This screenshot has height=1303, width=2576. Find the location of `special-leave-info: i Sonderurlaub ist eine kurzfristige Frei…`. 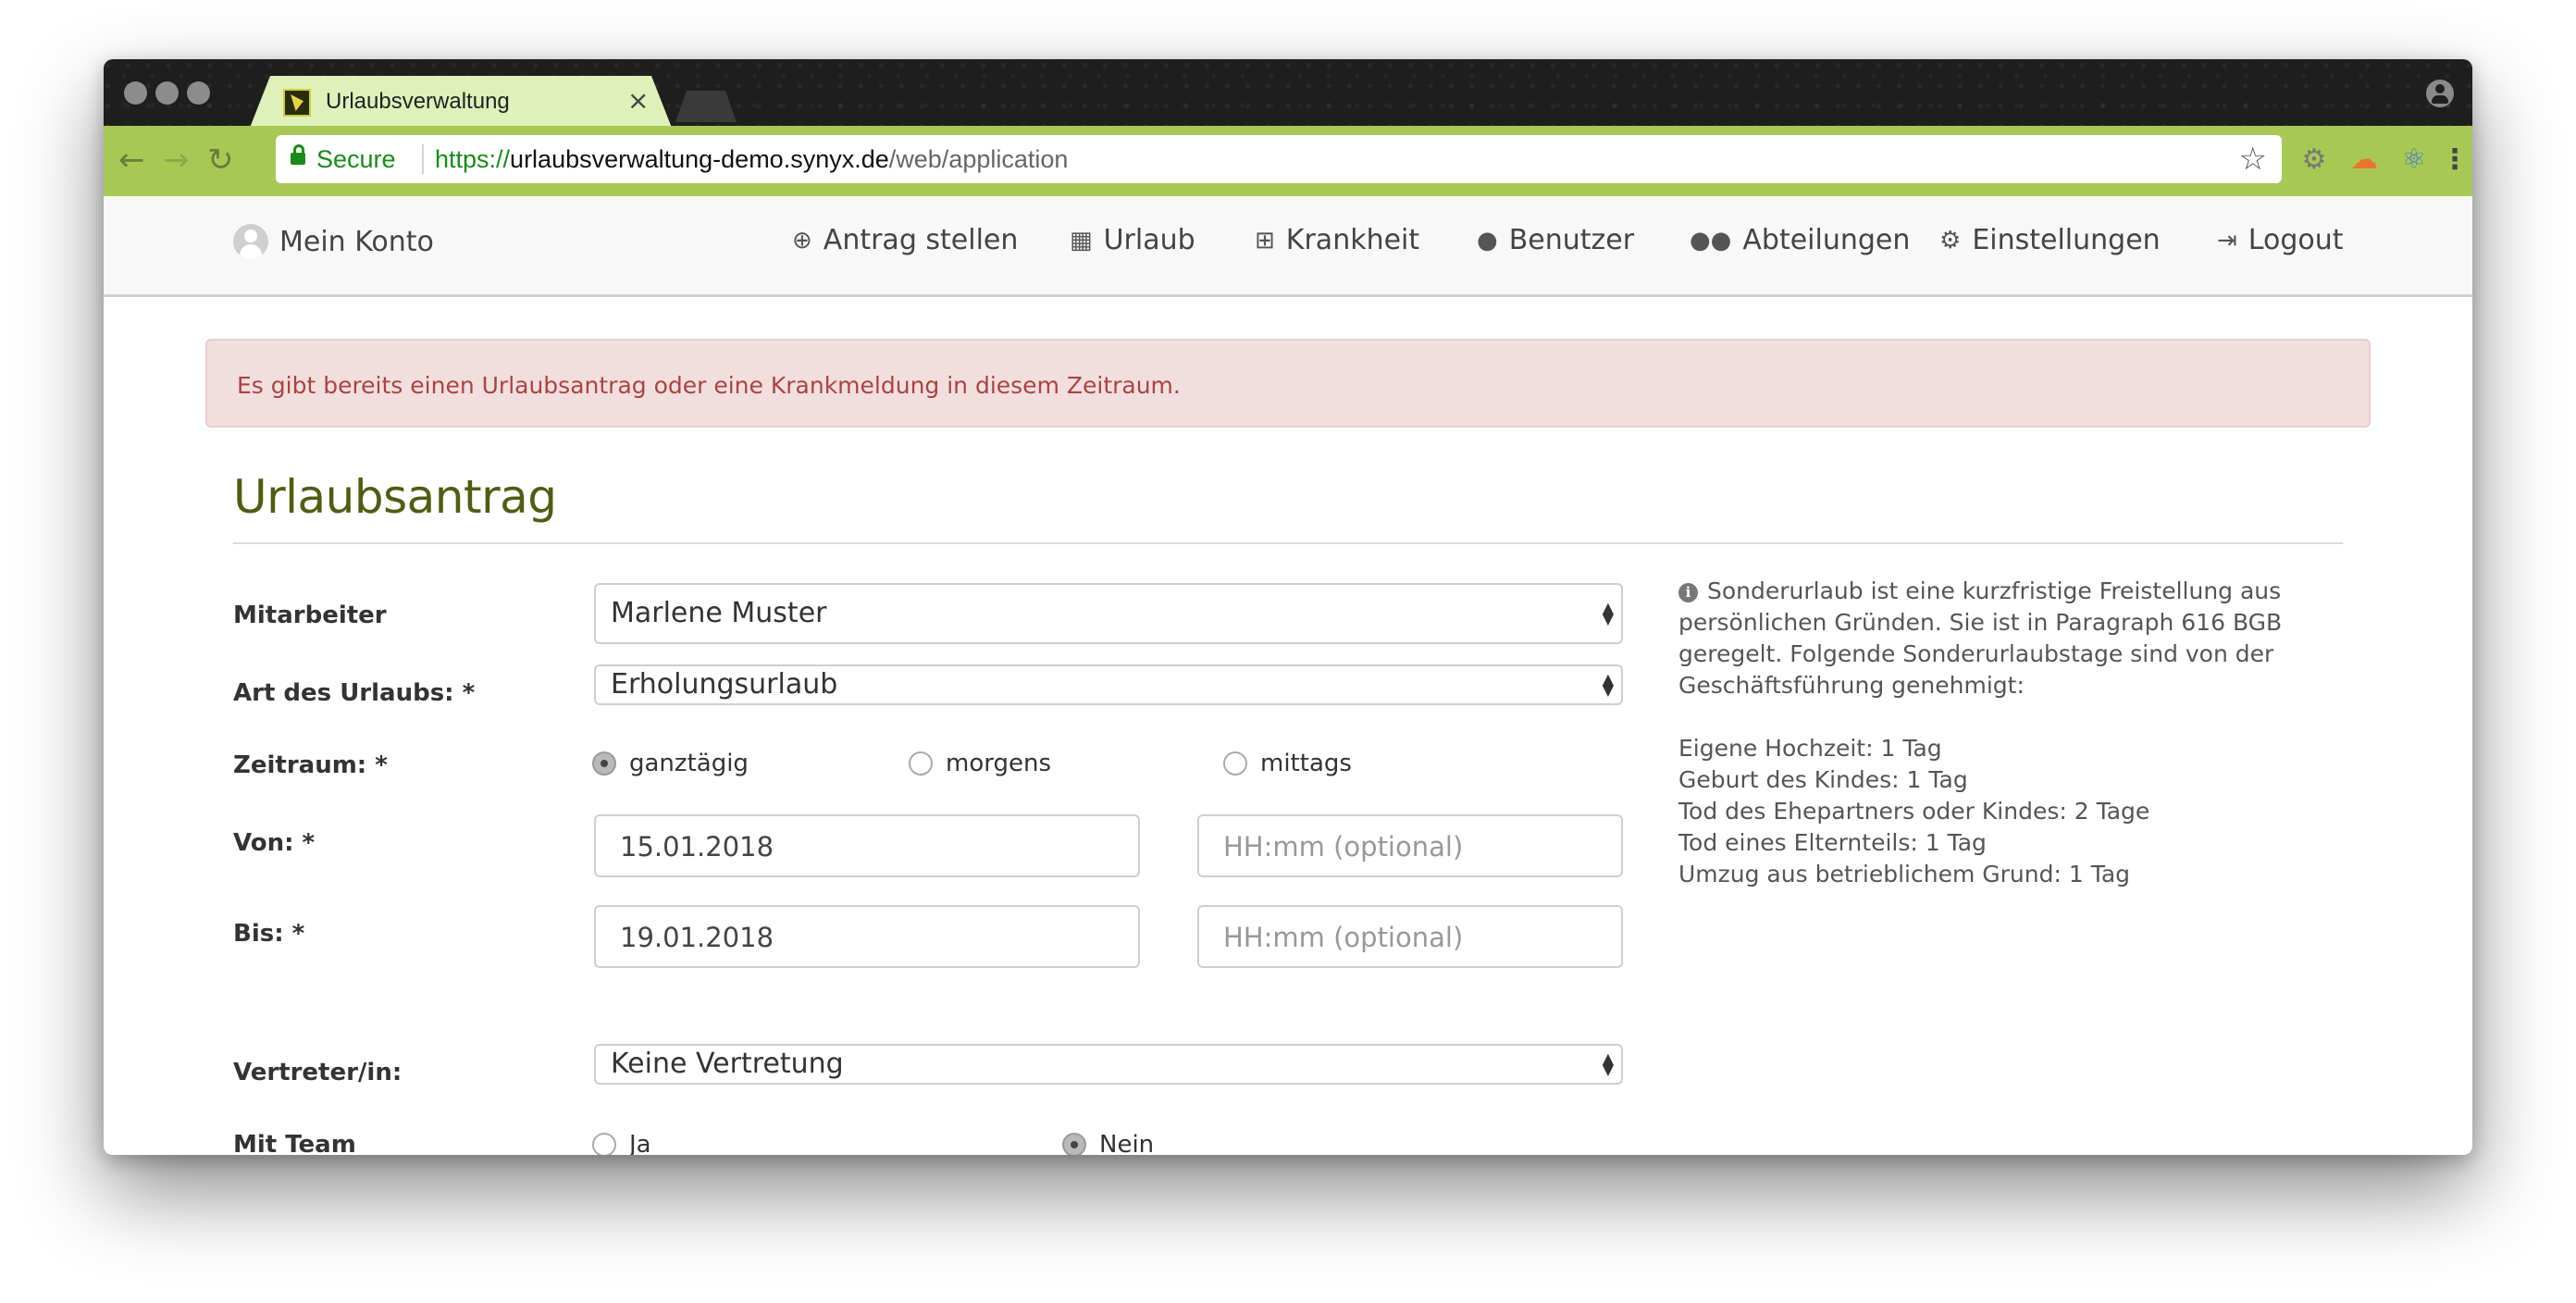

special-leave-info: i Sonderurlaub ist eine kurzfristige Frei… is located at coordinates (2012, 733).